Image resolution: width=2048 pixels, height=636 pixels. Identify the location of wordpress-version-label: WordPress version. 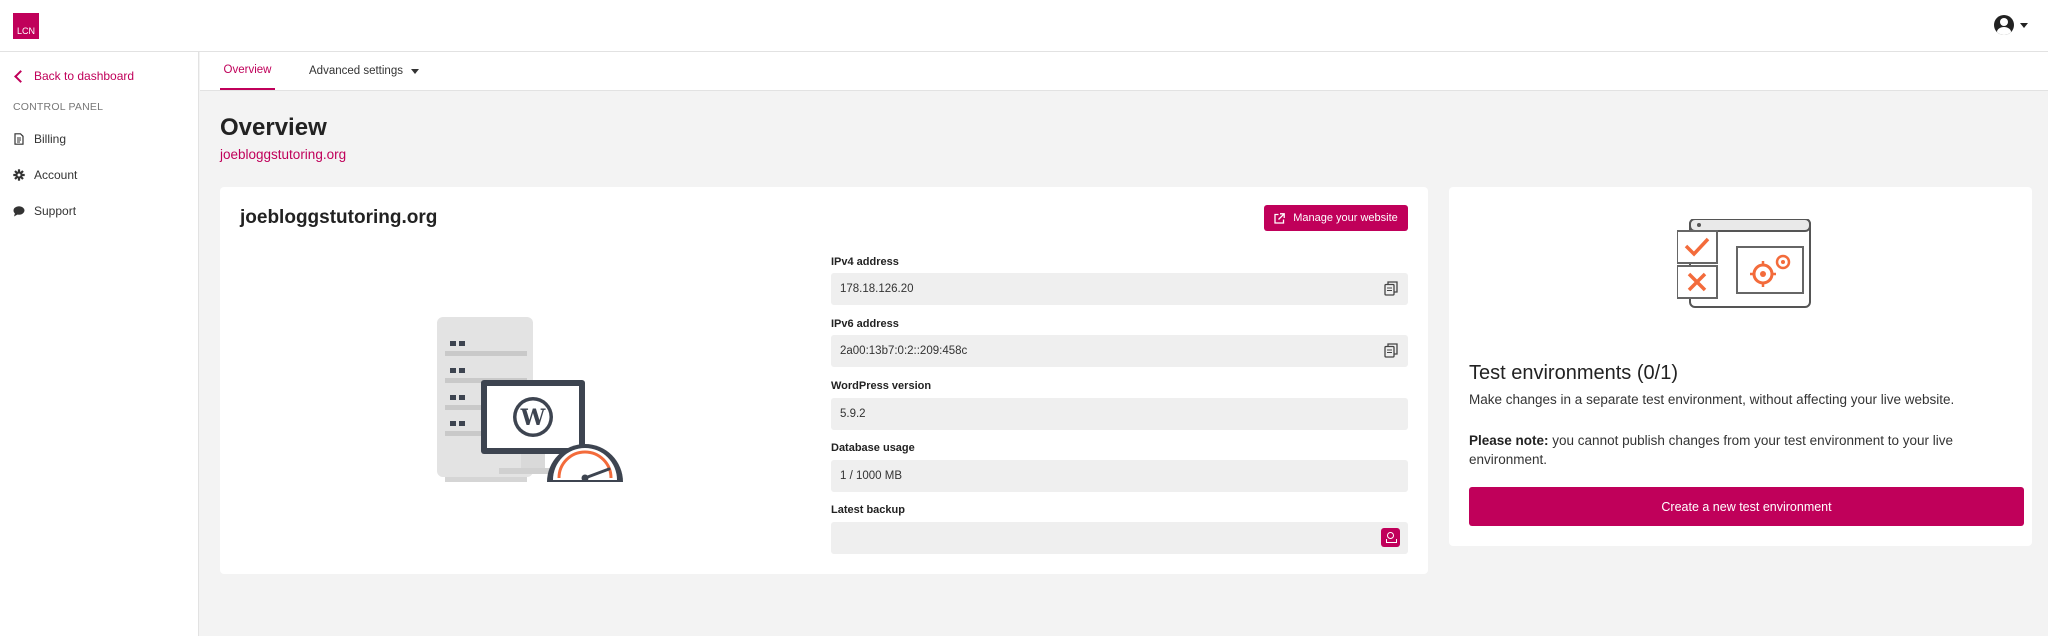
(881, 386).